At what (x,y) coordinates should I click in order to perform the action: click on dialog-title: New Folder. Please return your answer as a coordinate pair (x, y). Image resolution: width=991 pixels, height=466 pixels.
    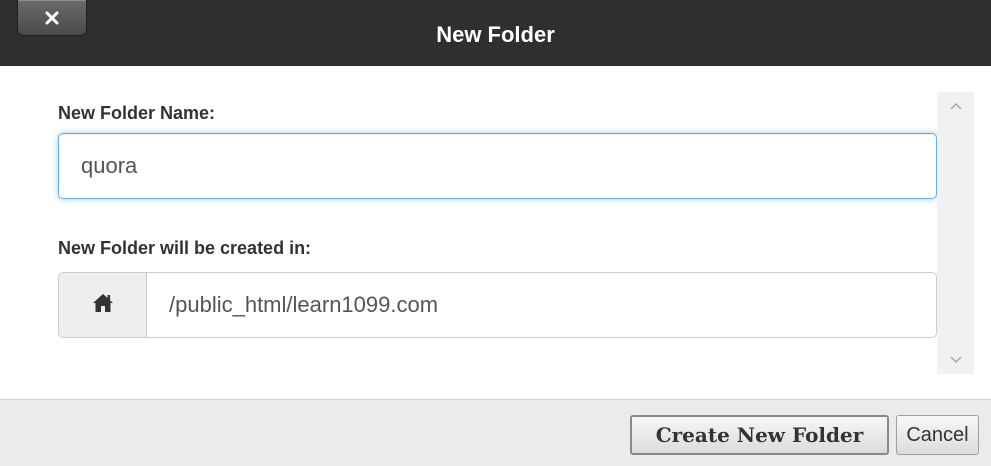
    Looking at the image, I should click on (495, 34).